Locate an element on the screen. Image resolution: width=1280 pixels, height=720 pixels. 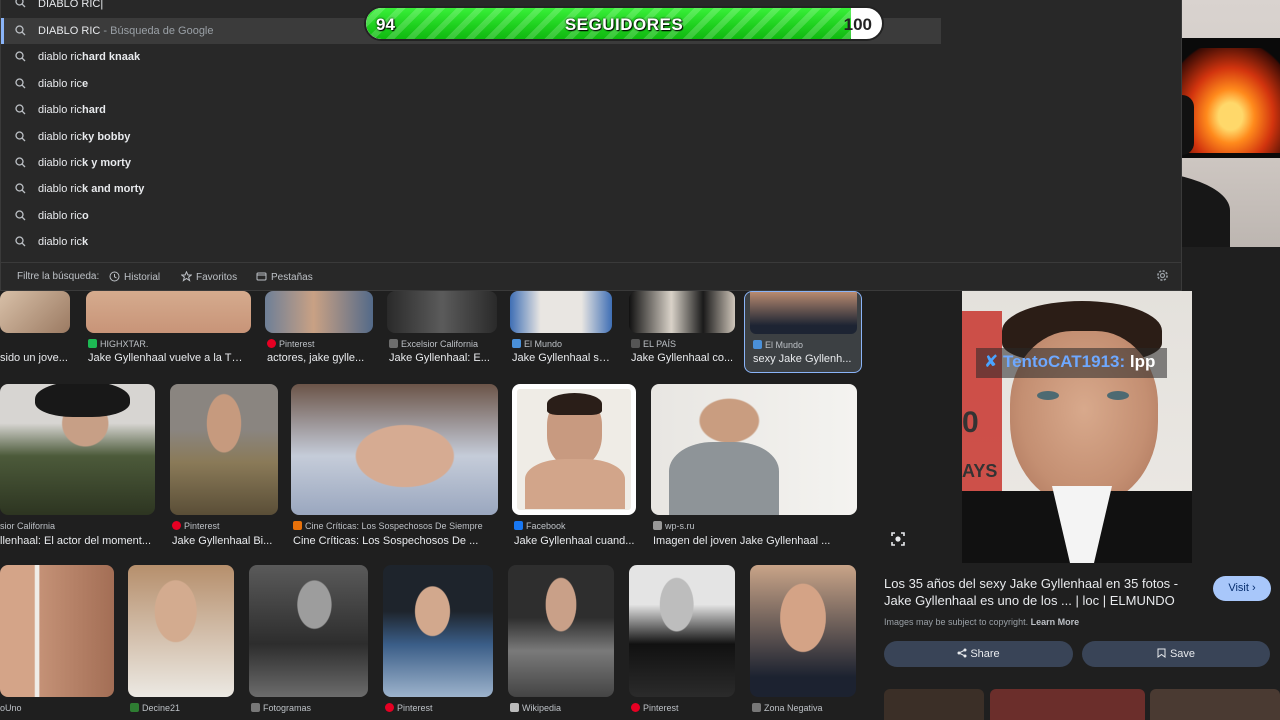
goal-label: SEGUIDORES is located at coordinates (624, 24).